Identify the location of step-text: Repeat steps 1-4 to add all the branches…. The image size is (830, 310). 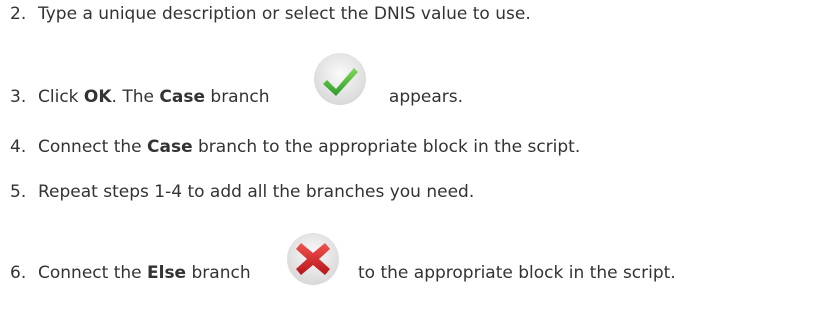
(256, 192).